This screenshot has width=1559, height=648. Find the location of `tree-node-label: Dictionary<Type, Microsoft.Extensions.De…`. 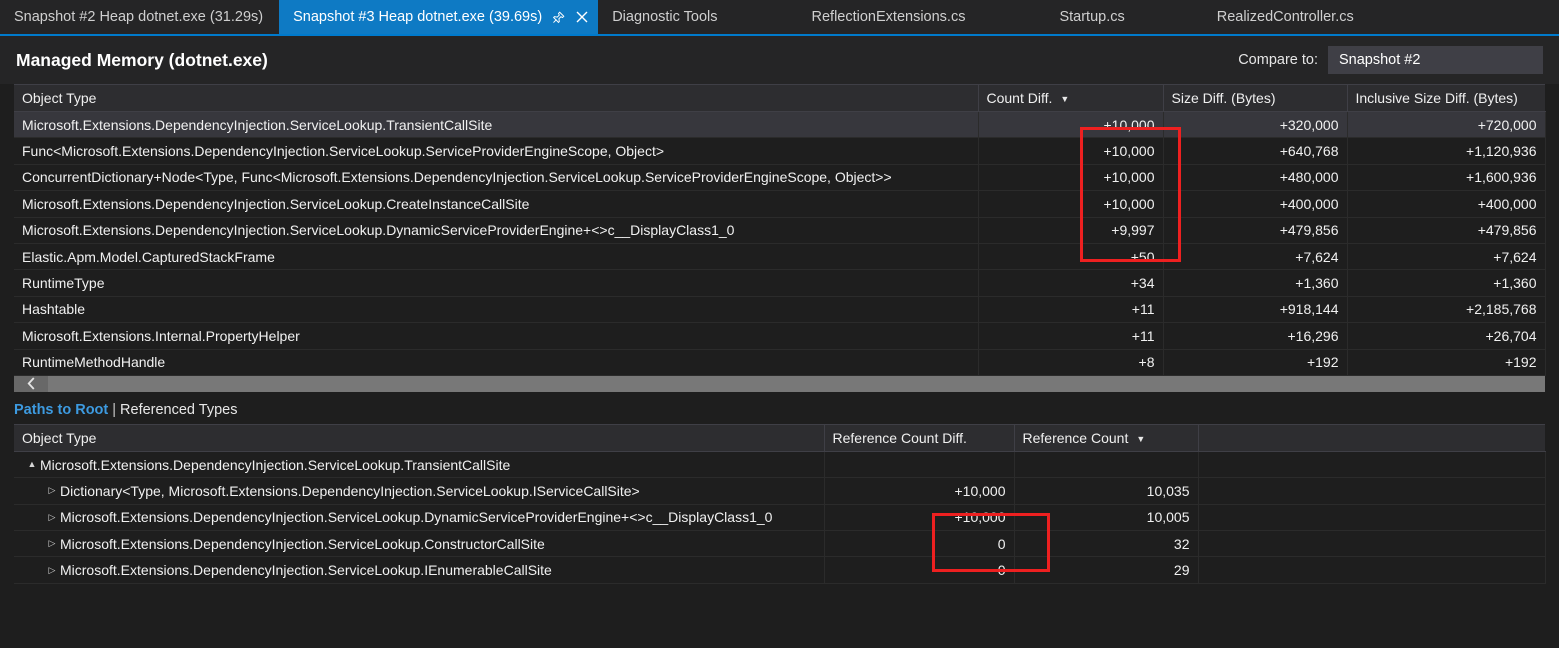

tree-node-label: Dictionary<Type, Microsoft.Extensions.De… is located at coordinates (350, 490).